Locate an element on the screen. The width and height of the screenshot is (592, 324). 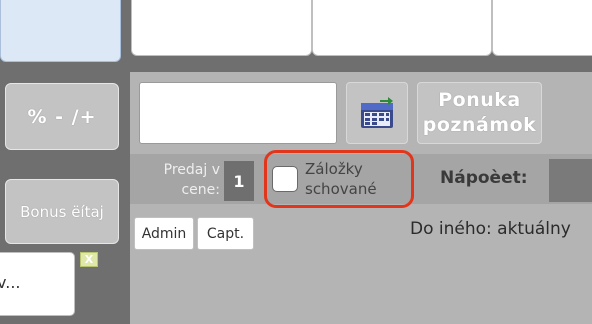
top-left-panel is located at coordinates (60, 31).